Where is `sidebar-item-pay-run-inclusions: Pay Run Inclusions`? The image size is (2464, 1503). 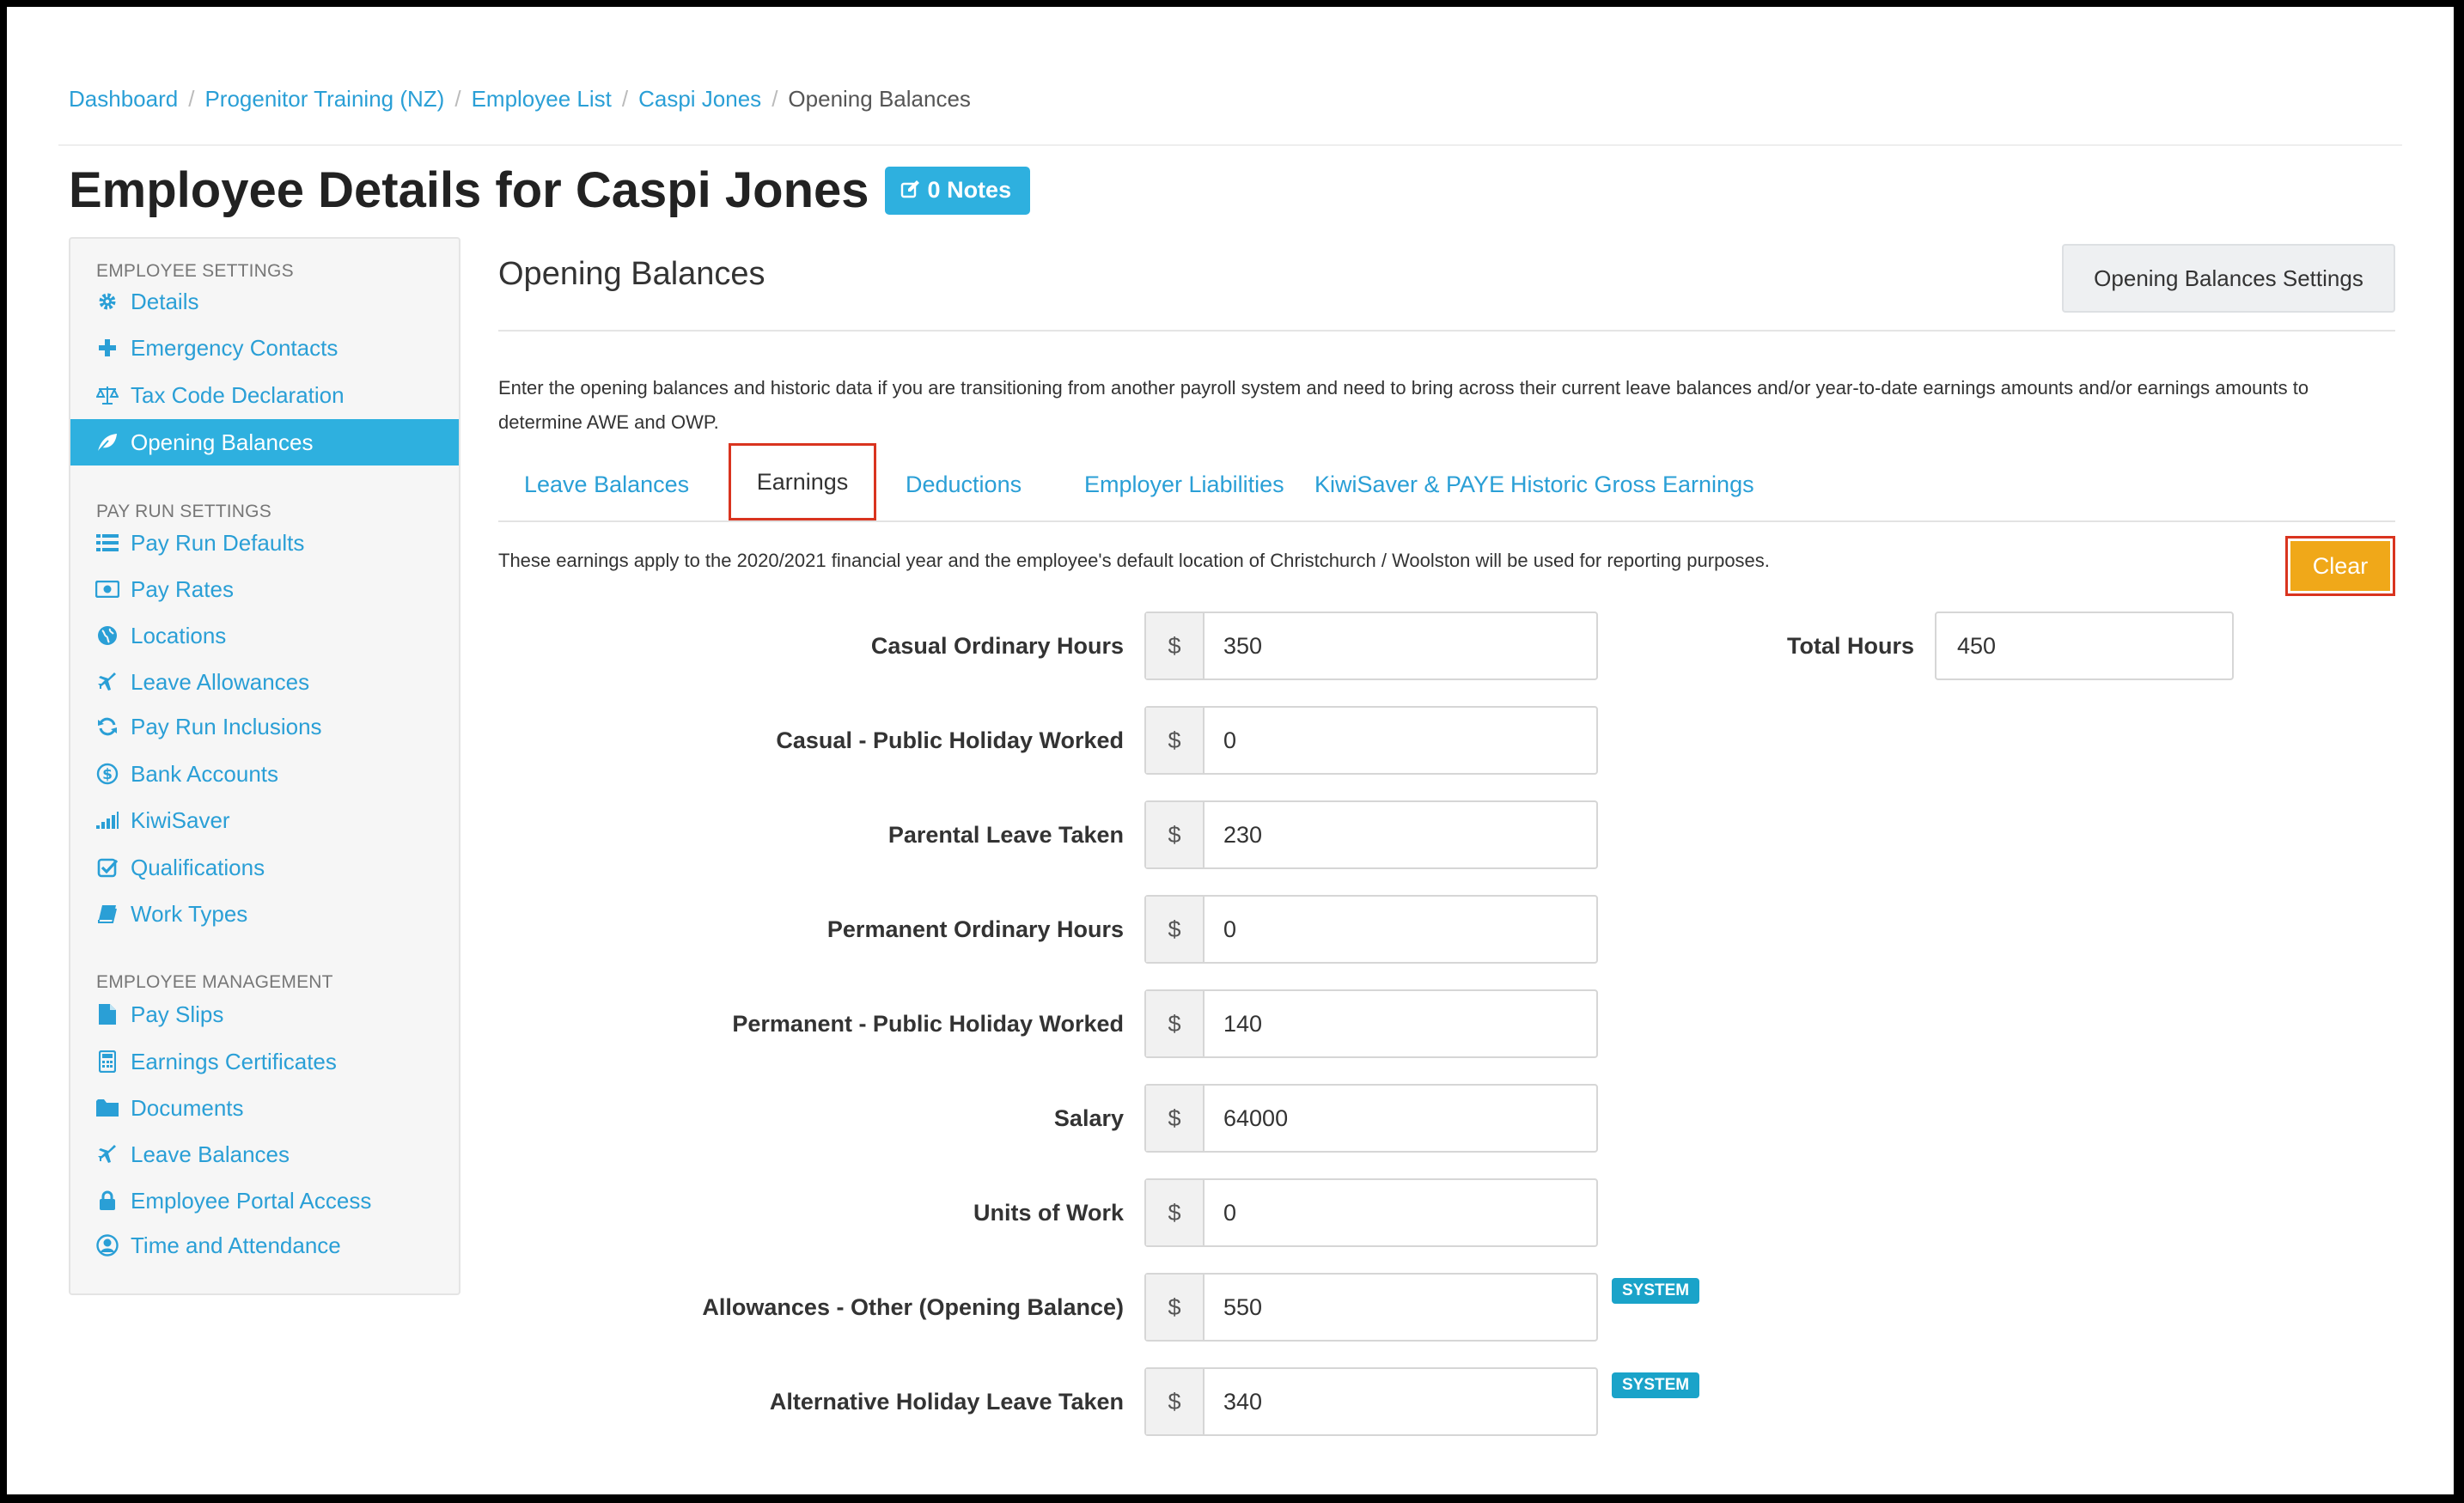 sidebar-item-pay-run-inclusions: Pay Run Inclusions is located at coordinates (264, 726).